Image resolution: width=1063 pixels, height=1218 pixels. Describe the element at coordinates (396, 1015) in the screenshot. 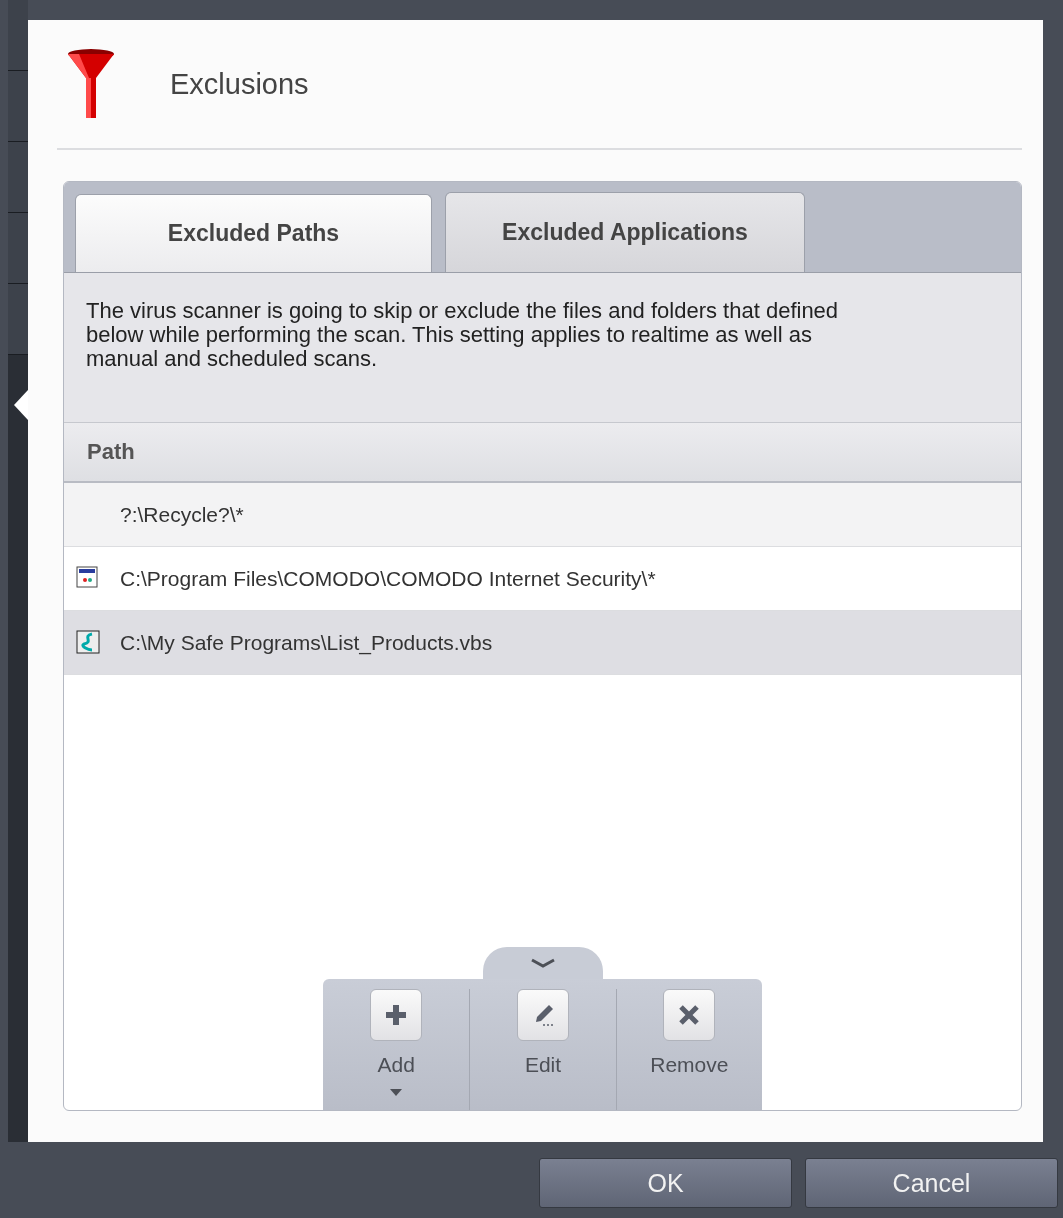

I see `plus-icon` at that location.